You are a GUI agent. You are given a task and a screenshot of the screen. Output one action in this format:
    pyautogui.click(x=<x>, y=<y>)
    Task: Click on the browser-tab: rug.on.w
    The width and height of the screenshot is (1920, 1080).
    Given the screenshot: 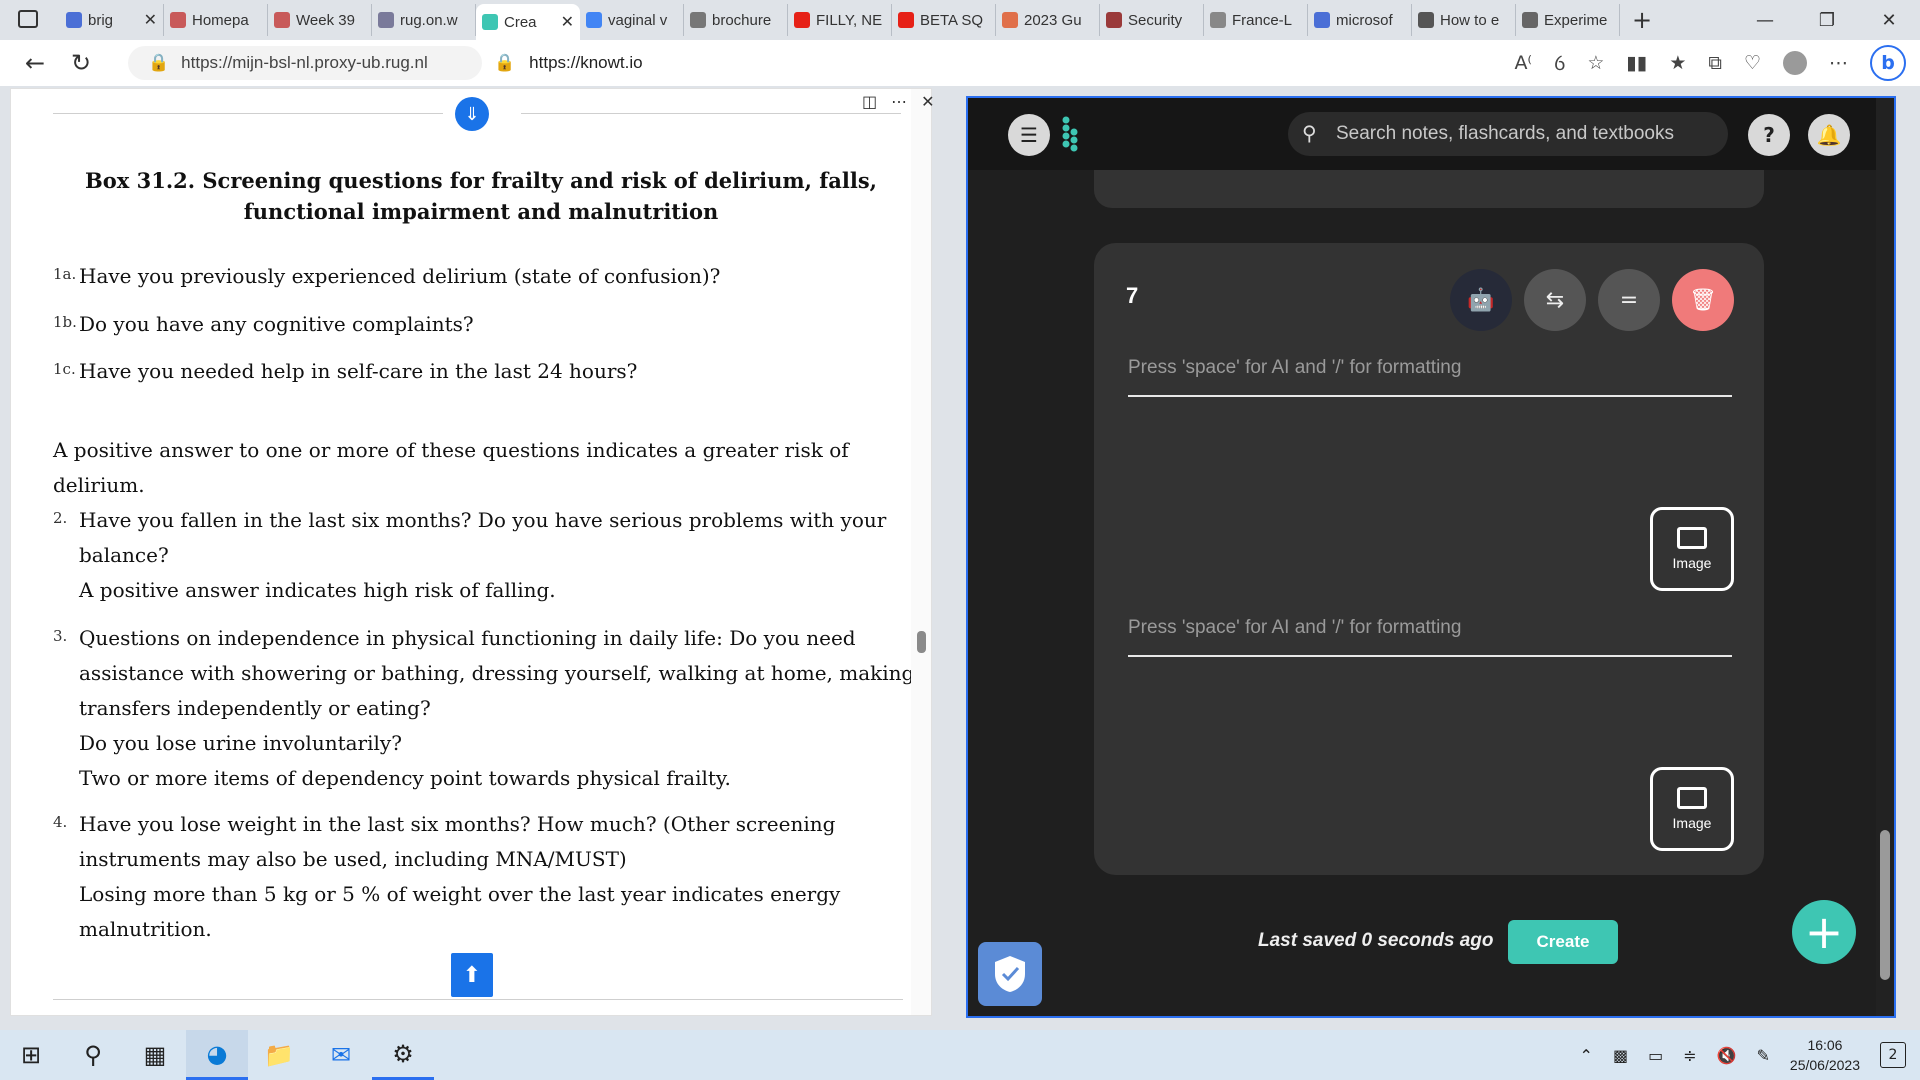 What is the action you would take?
    pyautogui.click(x=424, y=20)
    